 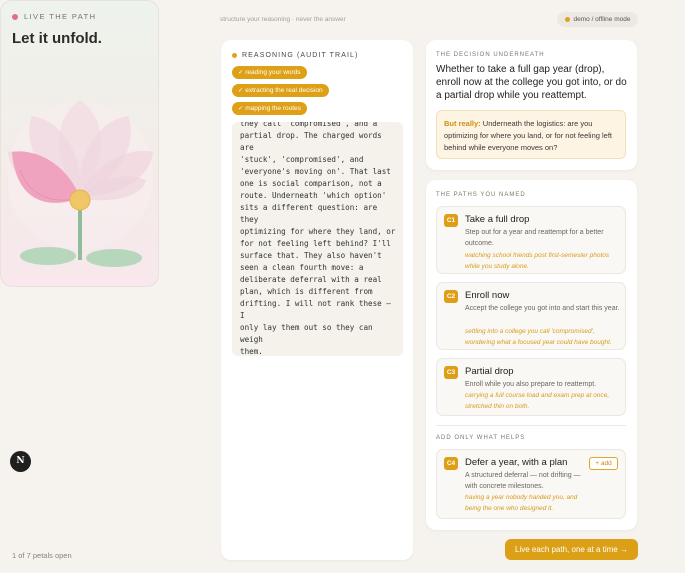 I want to click on path-badge: C3, so click(x=451, y=372).